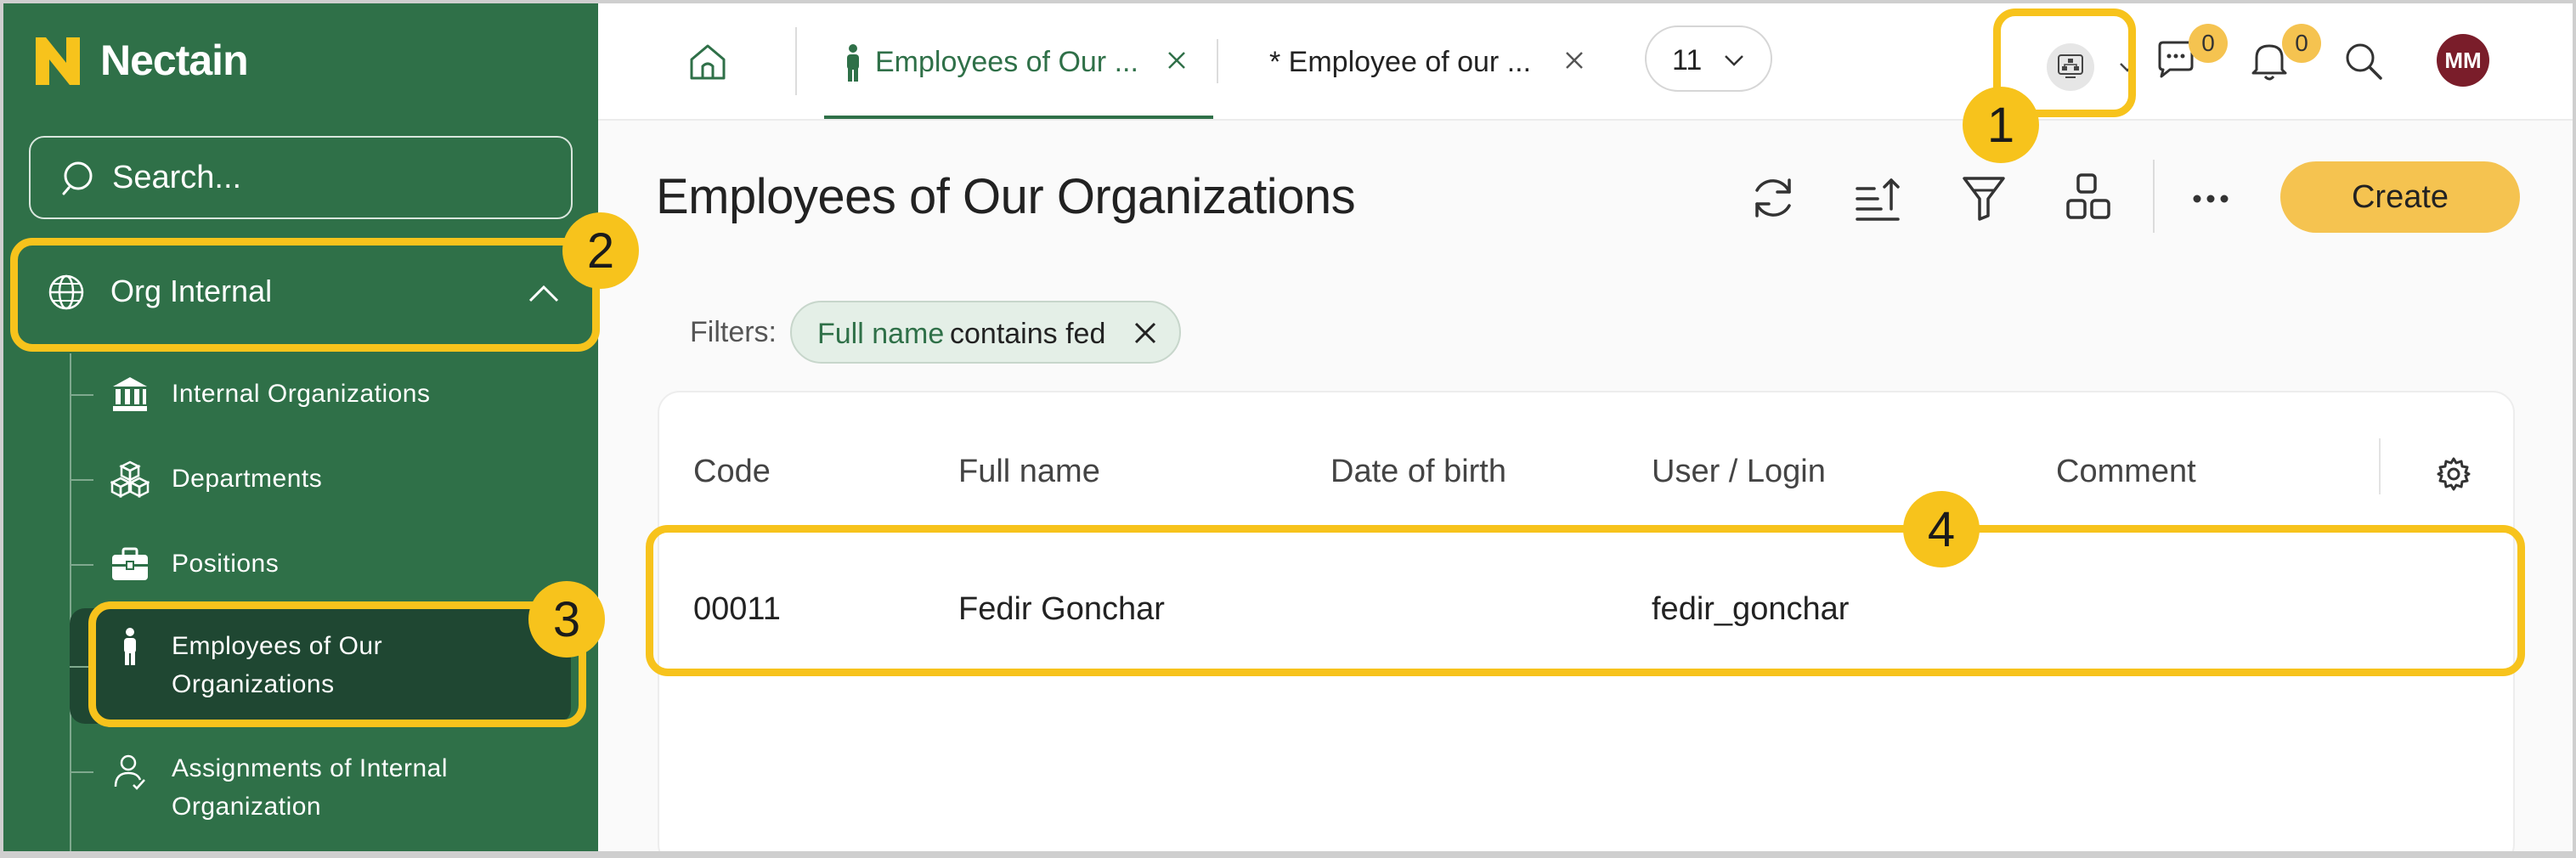  Describe the element at coordinates (1006, 196) in the screenshot. I see `page-title: Employees of Our Organizations` at that location.